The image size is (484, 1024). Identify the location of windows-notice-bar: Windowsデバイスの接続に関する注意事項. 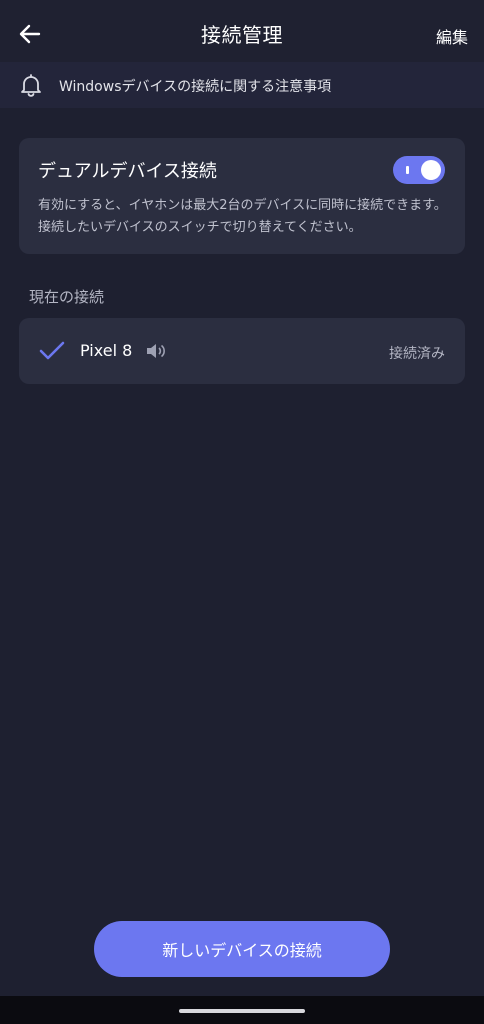
(242, 85).